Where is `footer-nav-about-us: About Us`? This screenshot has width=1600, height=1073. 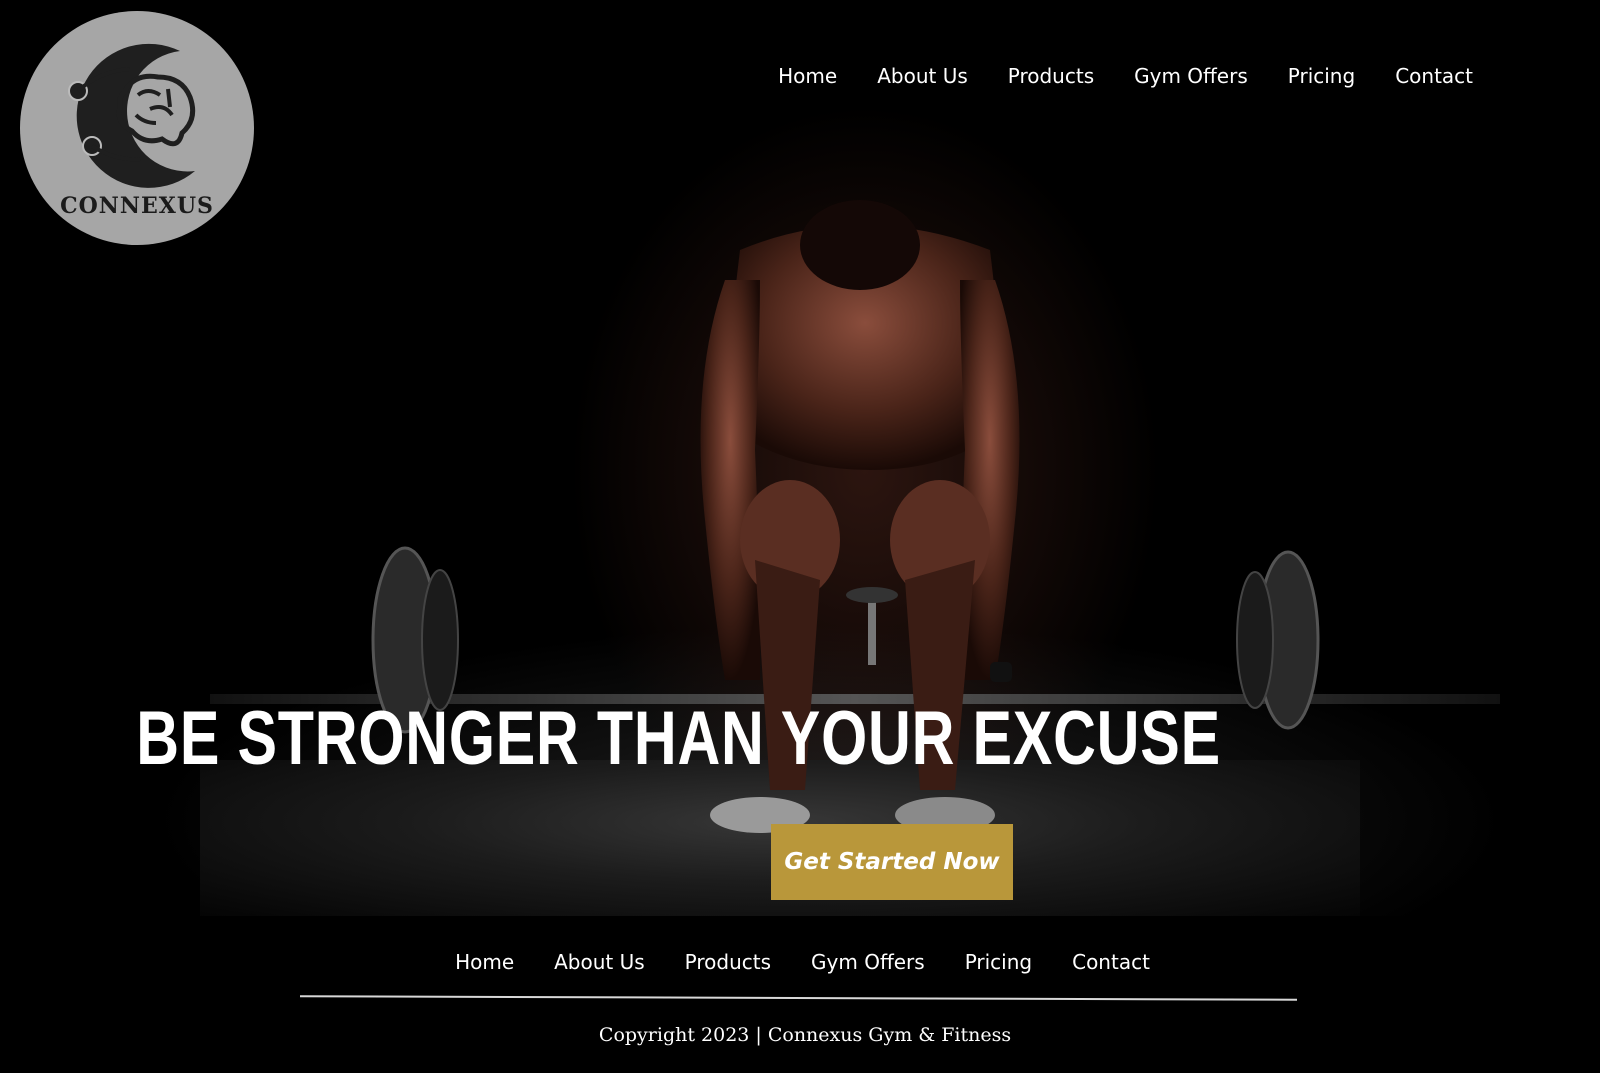 footer-nav-about-us: About Us is located at coordinates (599, 962).